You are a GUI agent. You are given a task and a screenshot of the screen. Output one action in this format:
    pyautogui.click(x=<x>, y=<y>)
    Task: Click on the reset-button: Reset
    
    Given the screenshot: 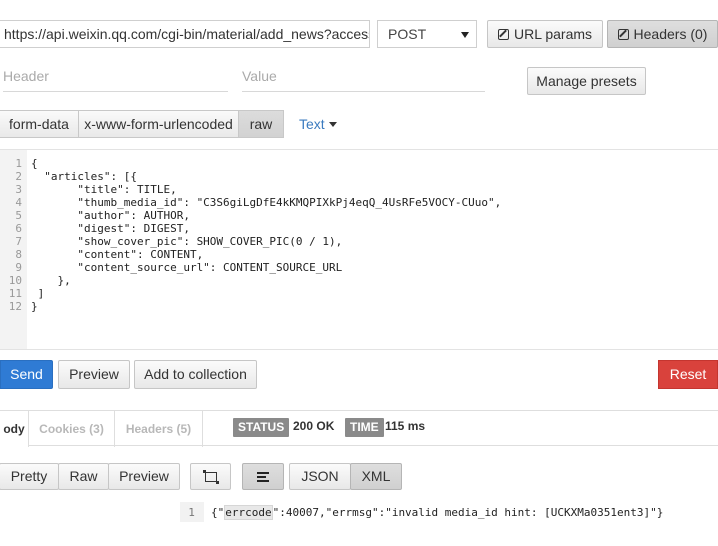 What is the action you would take?
    pyautogui.click(x=688, y=374)
    